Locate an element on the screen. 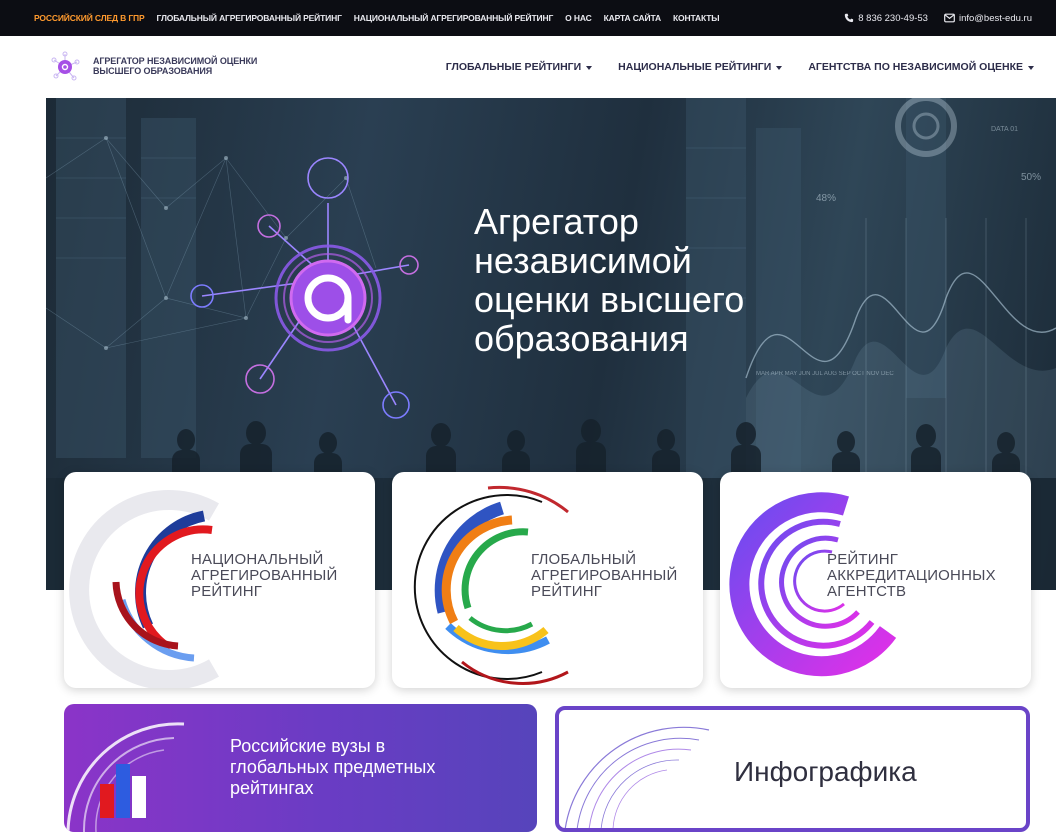 The width and height of the screenshot is (1056, 832). card-line: ГЛОБАЛЬНЫЙ is located at coordinates (584, 559).